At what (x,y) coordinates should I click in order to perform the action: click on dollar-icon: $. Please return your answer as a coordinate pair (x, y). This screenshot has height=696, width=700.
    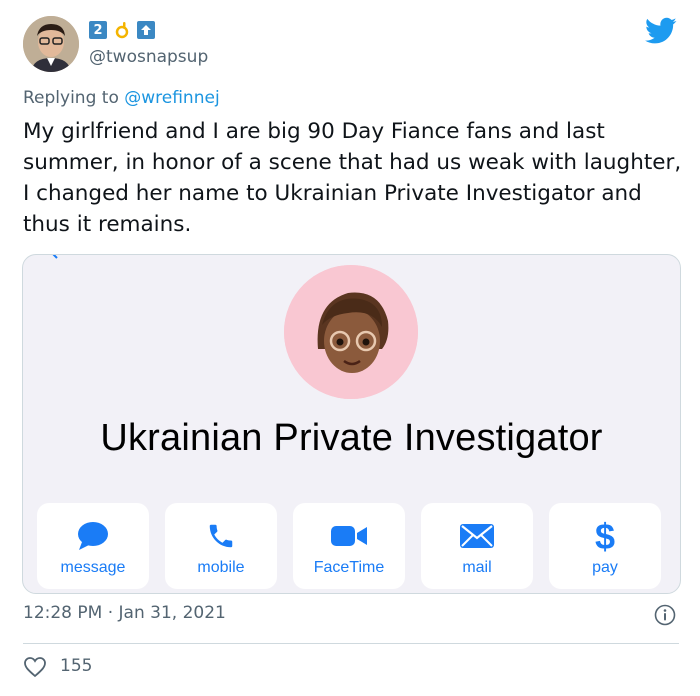
    Looking at the image, I should click on (605, 536).